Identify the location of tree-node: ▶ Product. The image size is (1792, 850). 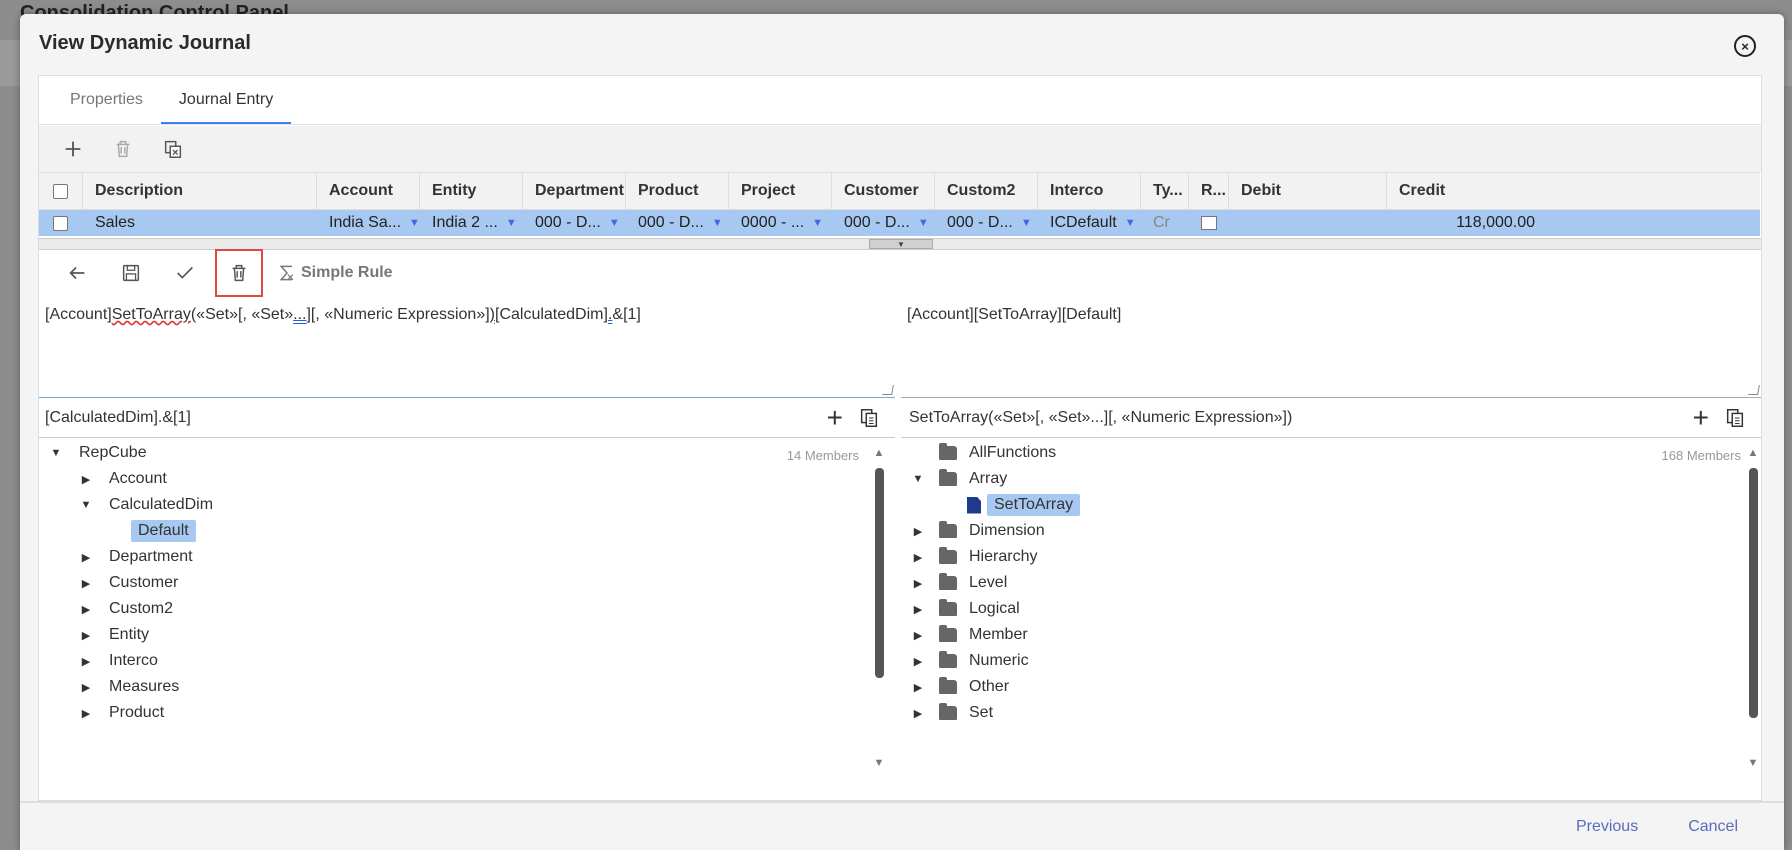
(121, 713).